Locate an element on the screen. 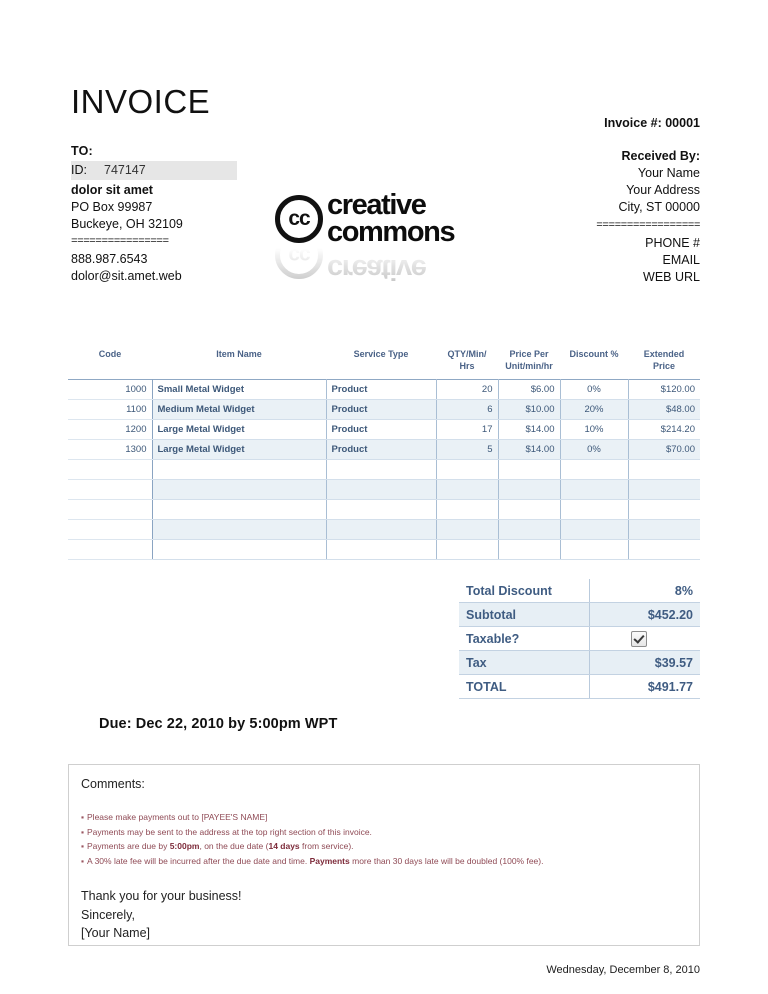 The height and width of the screenshot is (994, 768). line-item-discount: 10% is located at coordinates (594, 429).